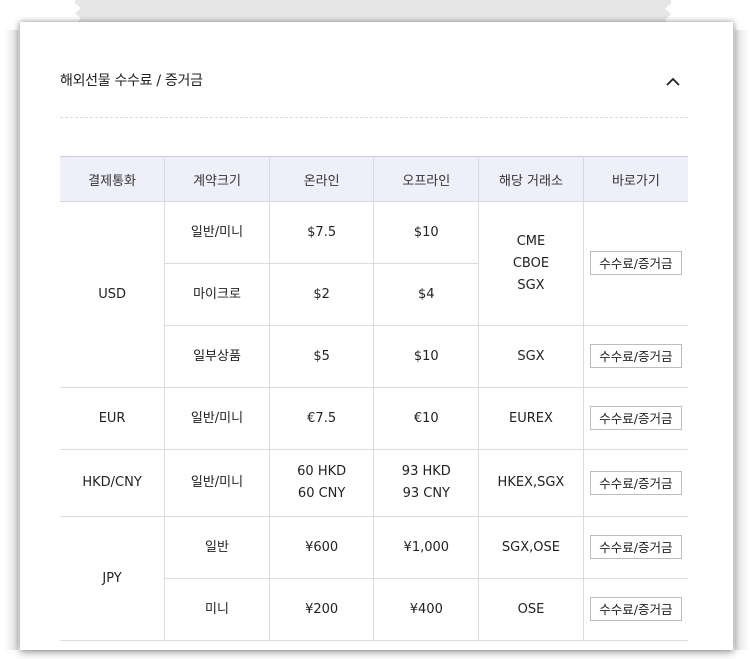  Describe the element at coordinates (113, 294) in the screenshot. I see `currency-cell: USD` at that location.